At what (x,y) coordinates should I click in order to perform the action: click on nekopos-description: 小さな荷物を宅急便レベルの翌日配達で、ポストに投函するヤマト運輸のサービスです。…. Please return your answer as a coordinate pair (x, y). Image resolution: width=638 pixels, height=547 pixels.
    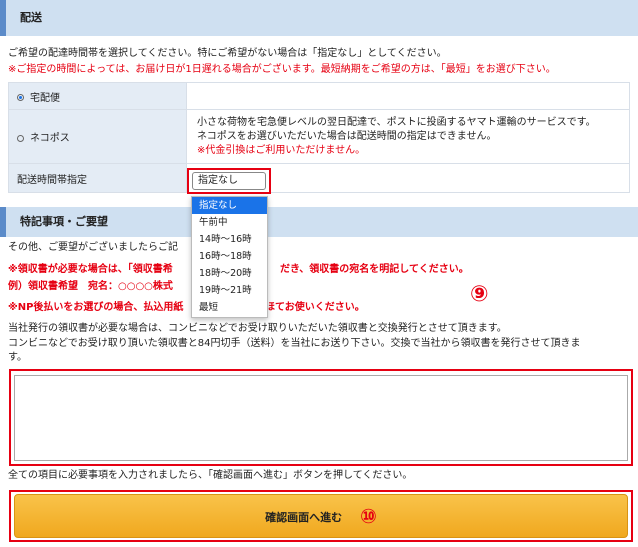
    Looking at the image, I should click on (408, 136).